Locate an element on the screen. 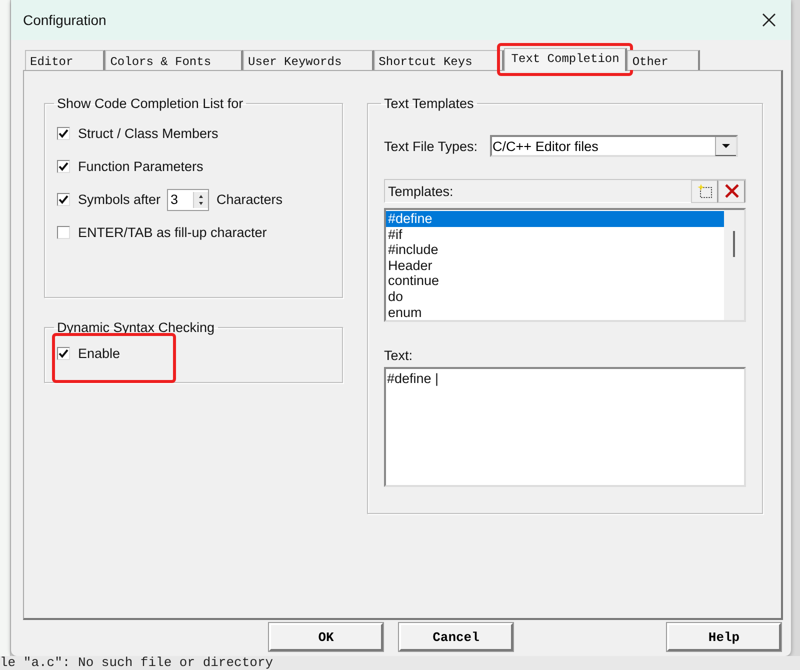  field-label: Text: is located at coordinates (399, 355).